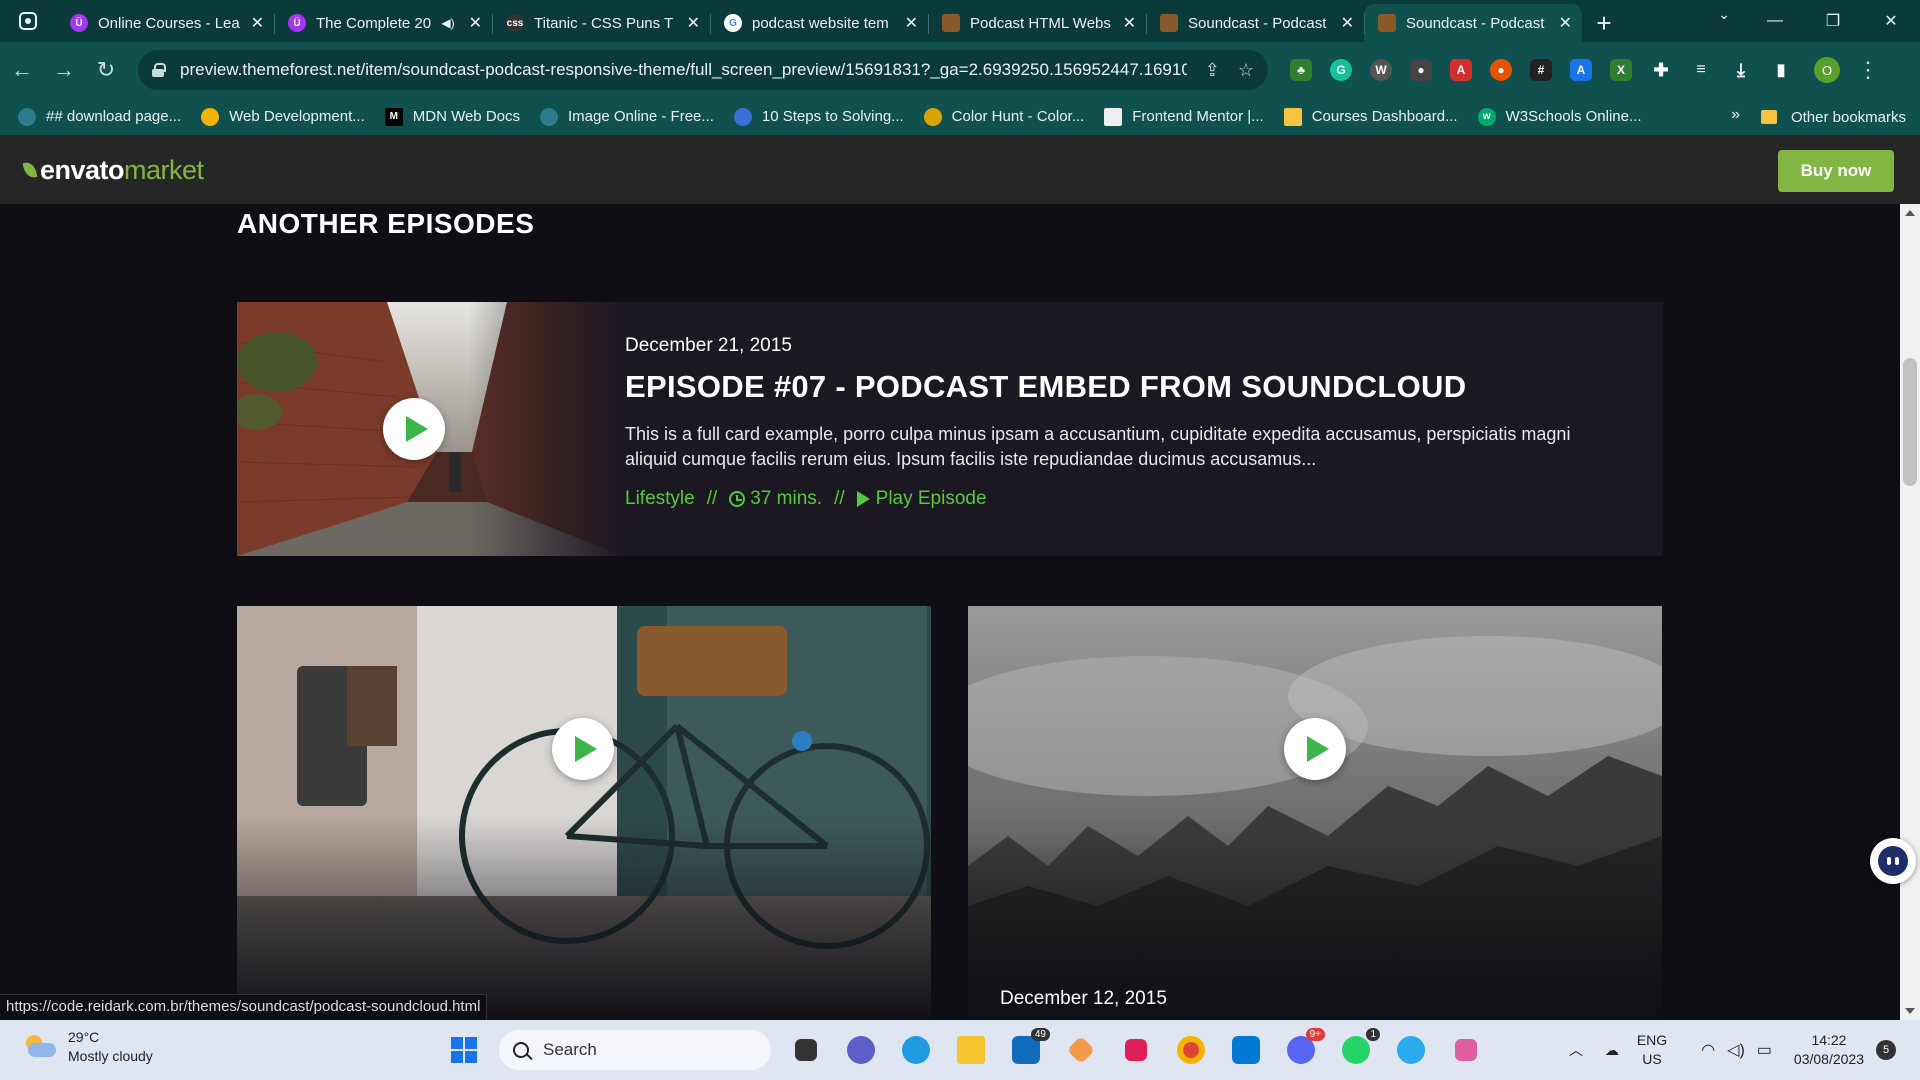  I want to click on episode-card-forest: December 12, 2015, so click(1315, 813).